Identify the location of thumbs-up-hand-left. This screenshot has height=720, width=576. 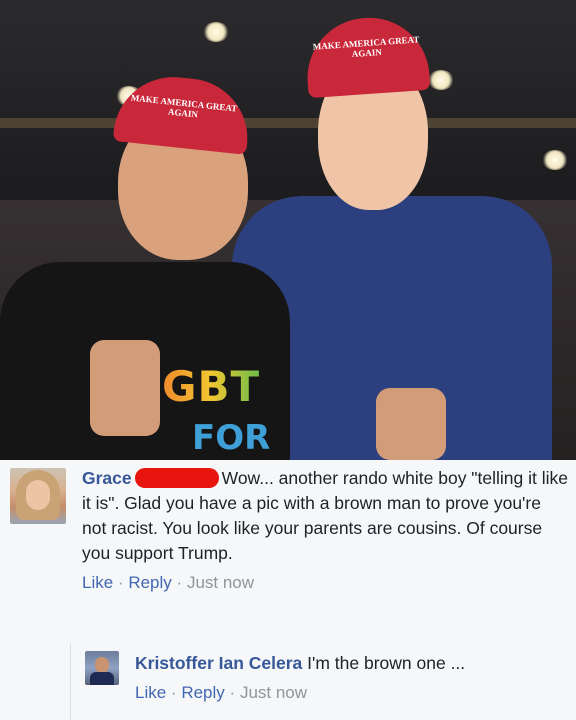
(125, 388).